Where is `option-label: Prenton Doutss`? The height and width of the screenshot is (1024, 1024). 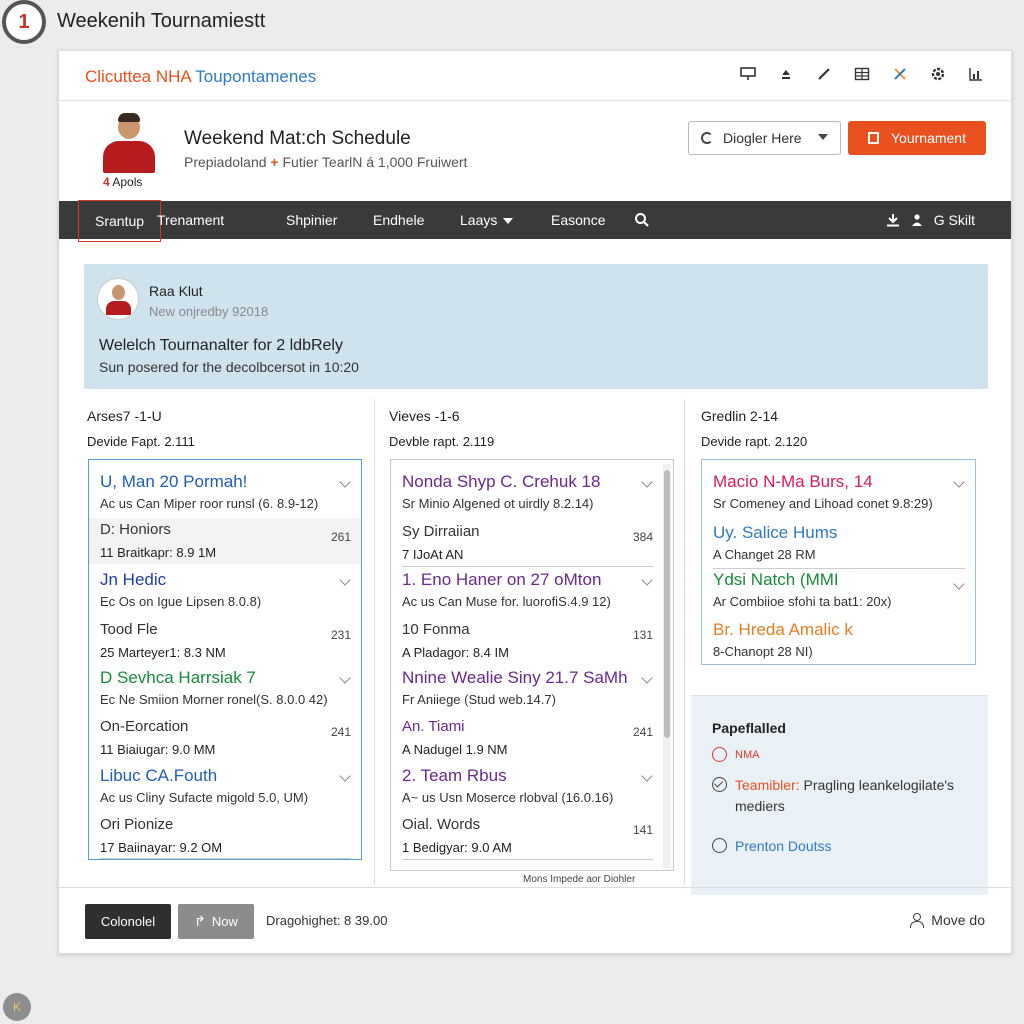 option-label: Prenton Doutss is located at coordinates (783, 846).